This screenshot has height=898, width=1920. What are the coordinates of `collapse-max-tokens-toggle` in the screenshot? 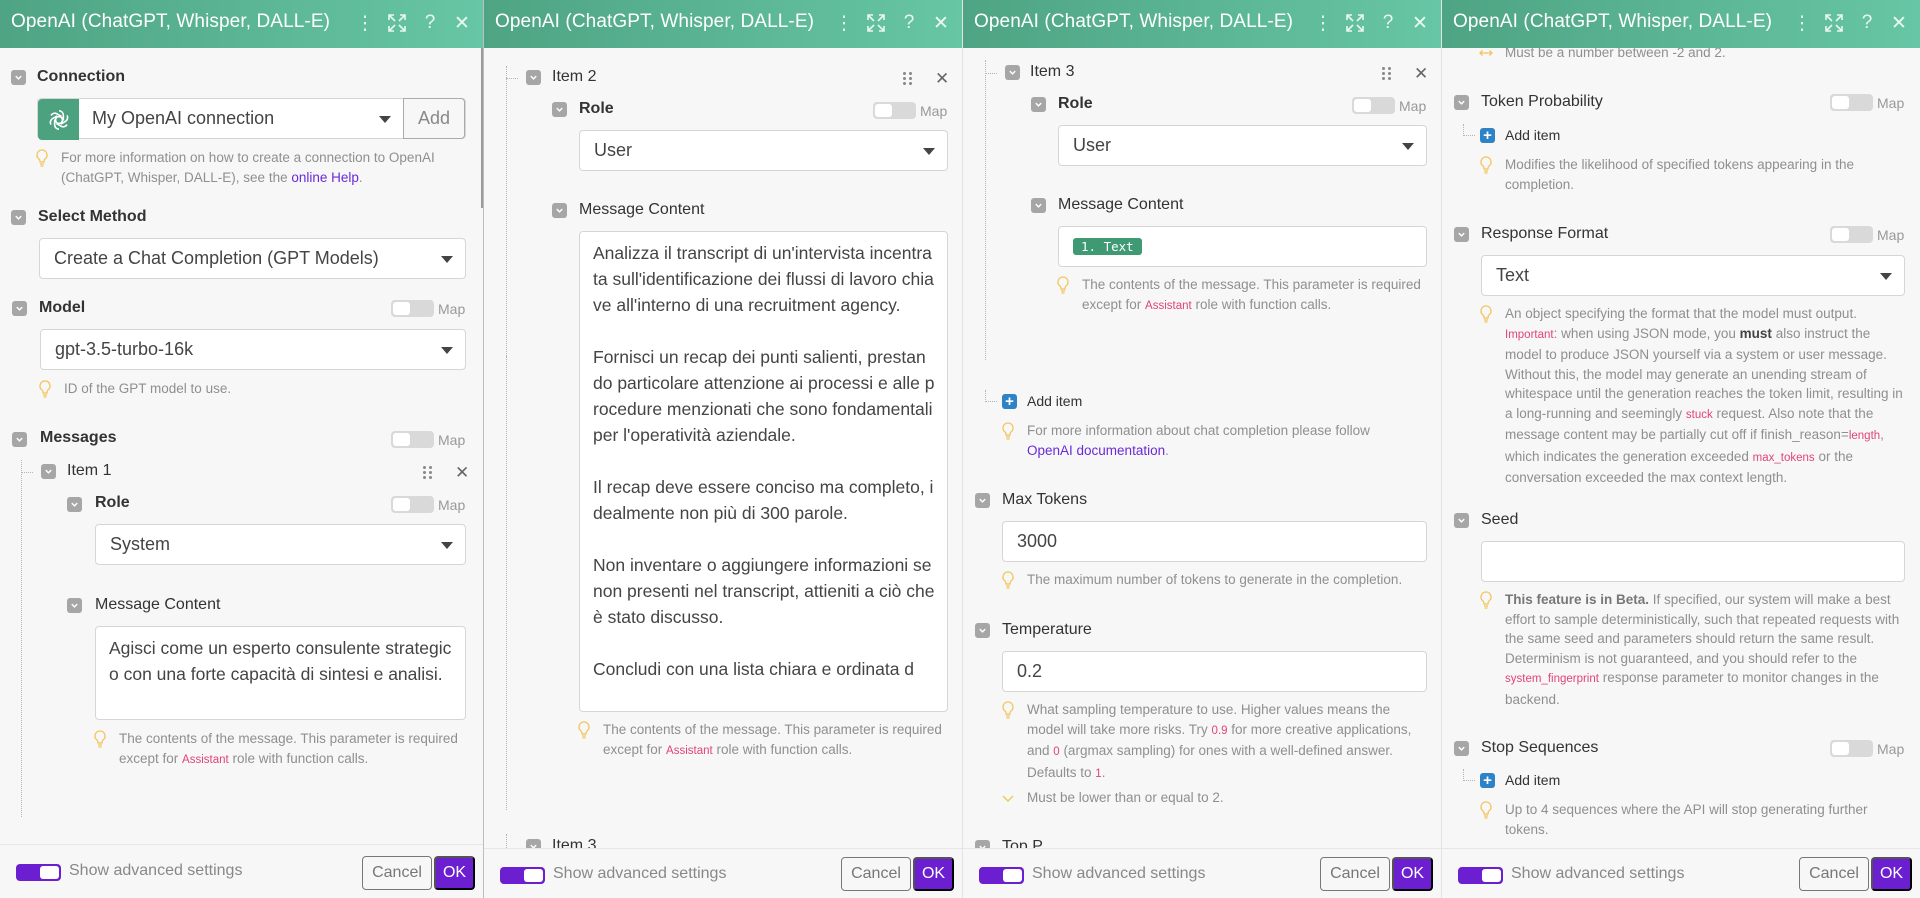 It's located at (982, 500).